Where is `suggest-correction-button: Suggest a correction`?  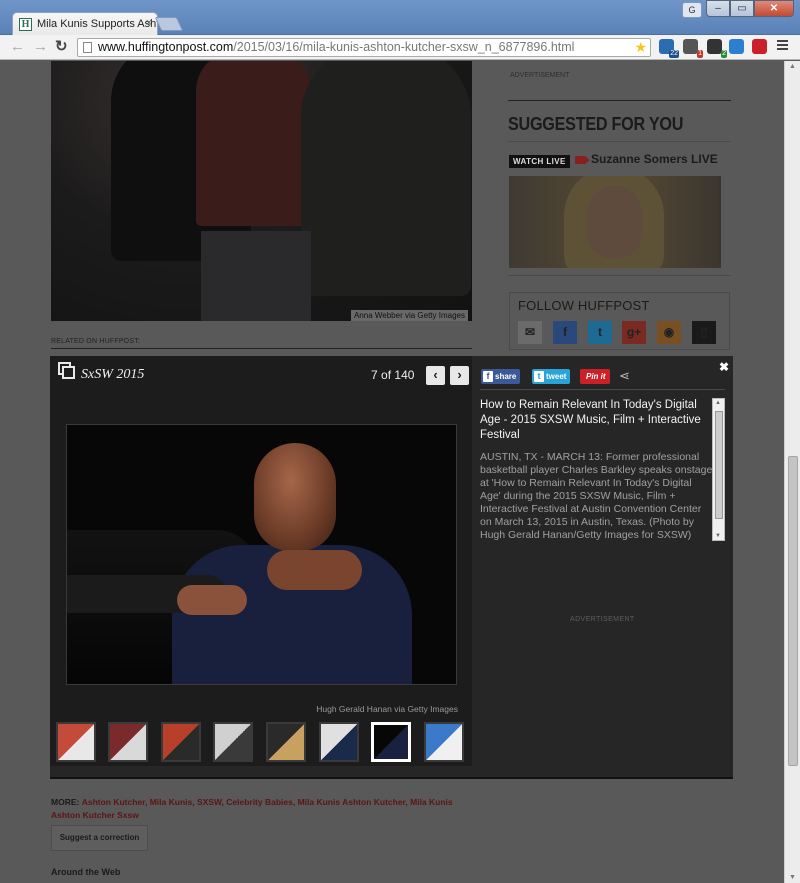
suggest-correction-button: Suggest a correction is located at coordinates (99, 838).